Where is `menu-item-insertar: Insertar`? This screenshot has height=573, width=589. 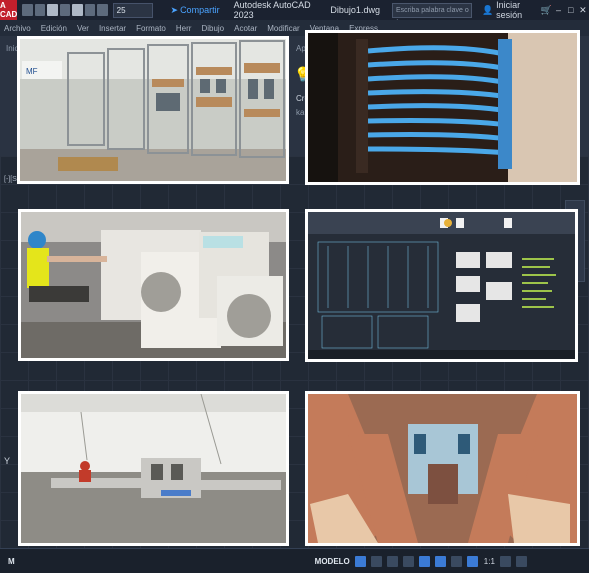 menu-item-insertar: Insertar is located at coordinates (112, 28).